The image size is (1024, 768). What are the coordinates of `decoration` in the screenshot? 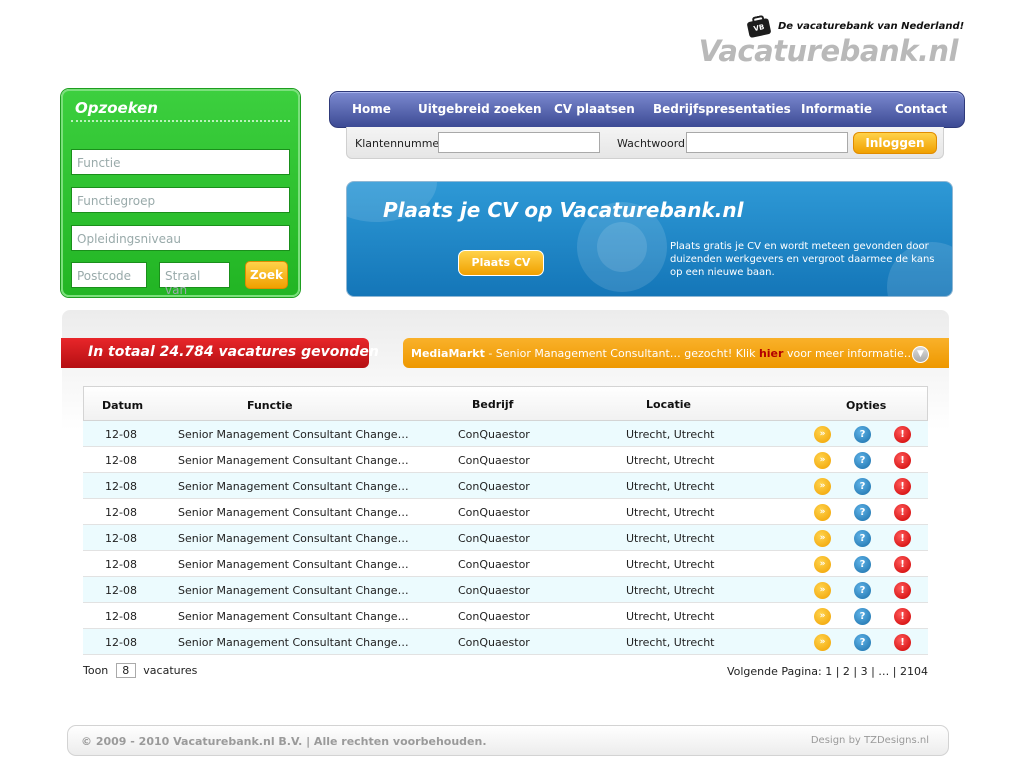 It's located at (622, 247).